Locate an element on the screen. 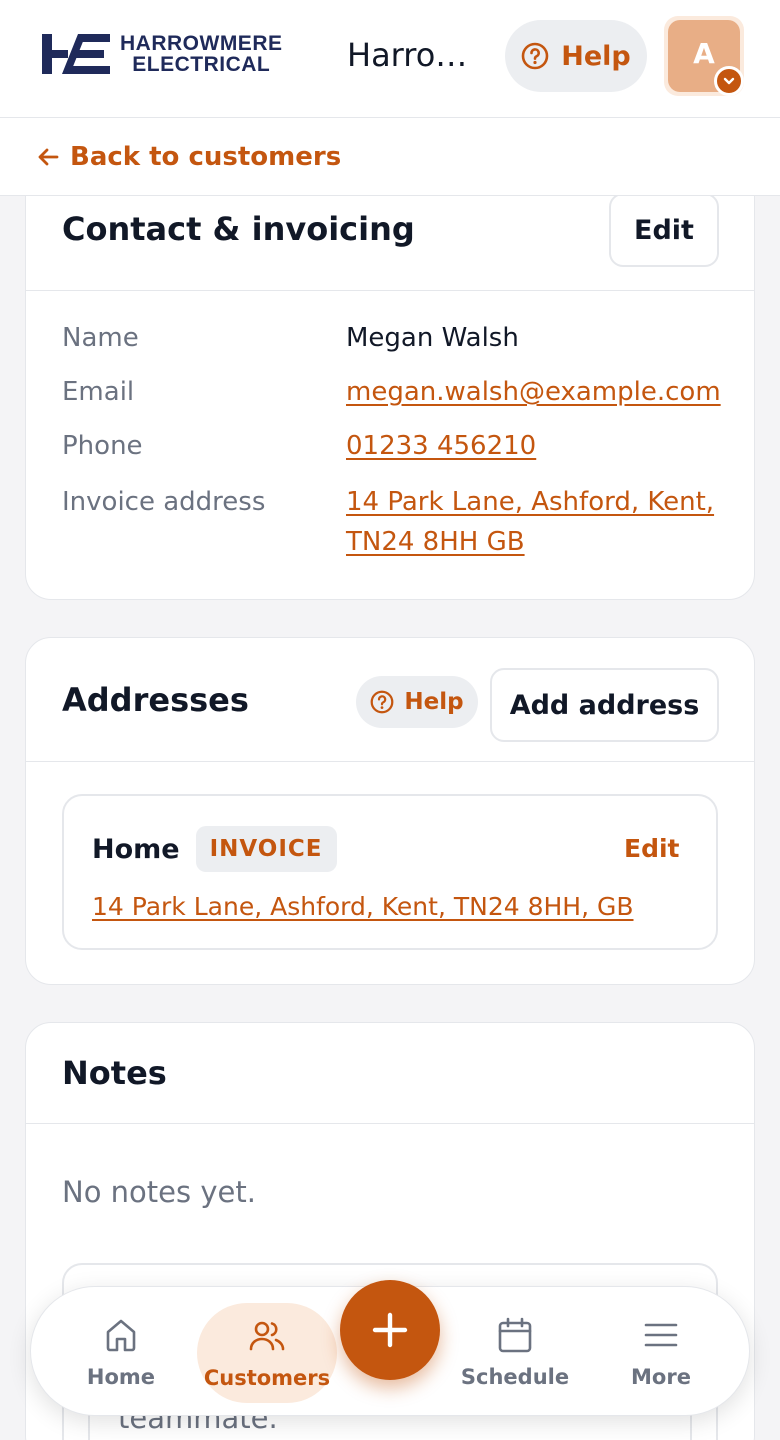 This screenshot has width=780, height=1440. company-logo: HARROWMERE ELECTRICAL is located at coordinates (161, 54).